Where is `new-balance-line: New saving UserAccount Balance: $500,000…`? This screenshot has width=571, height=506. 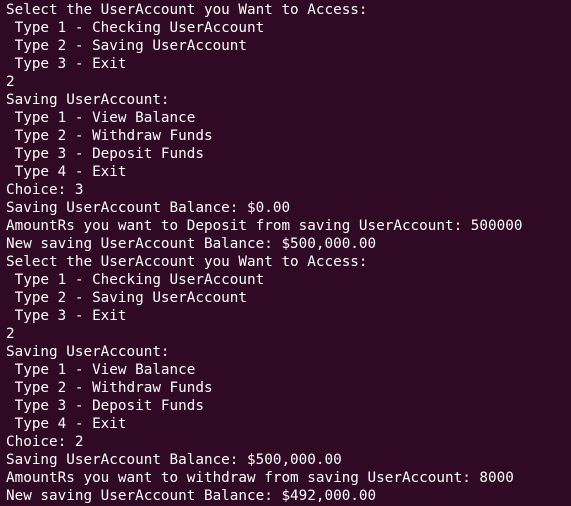
new-balance-line: New saving UserAccount Balance: $500,000… is located at coordinates (191, 244).